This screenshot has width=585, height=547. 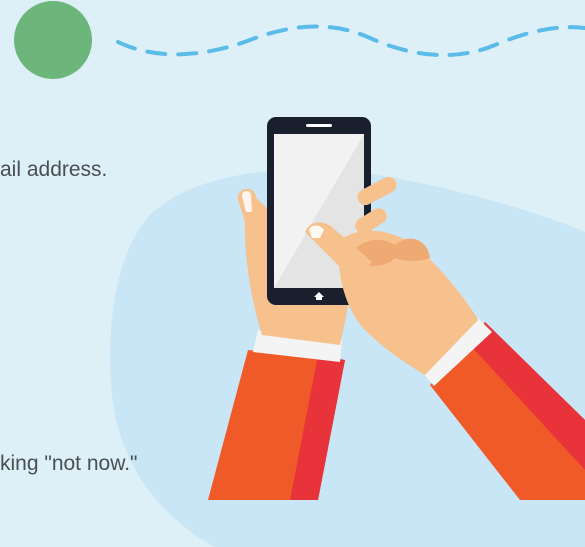 What do you see at coordinates (54, 169) in the screenshot?
I see `instruction-text-email: ail address.` at bounding box center [54, 169].